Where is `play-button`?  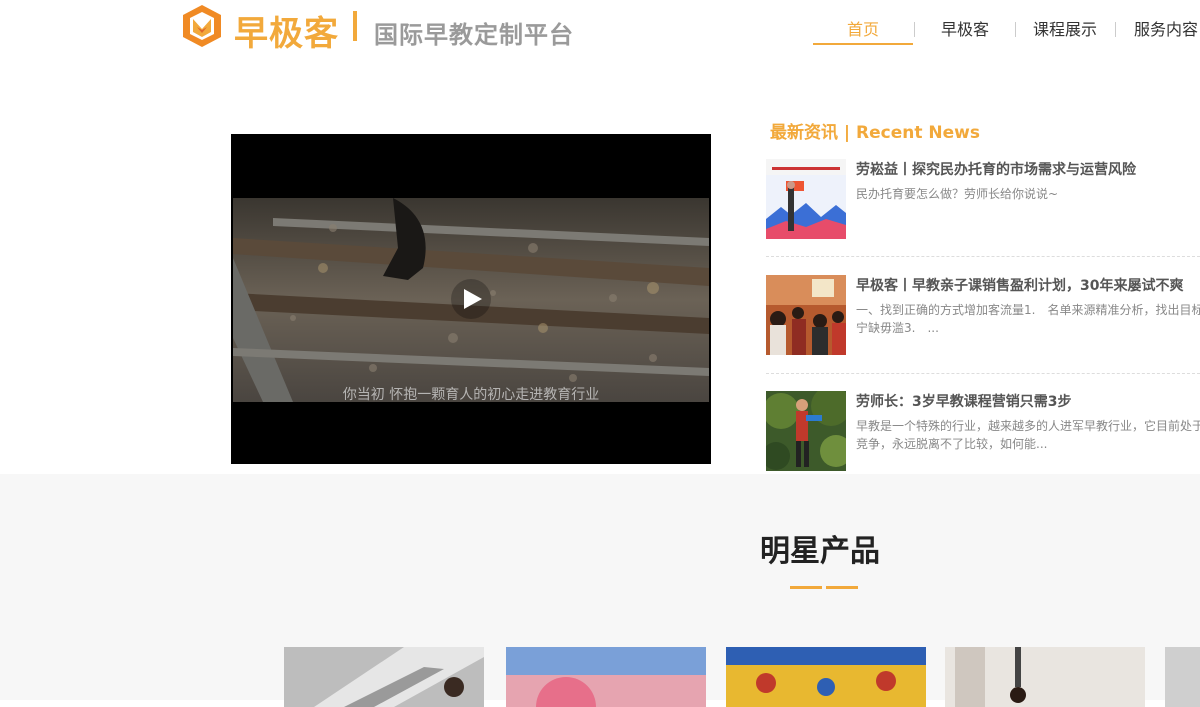 play-button is located at coordinates (471, 299).